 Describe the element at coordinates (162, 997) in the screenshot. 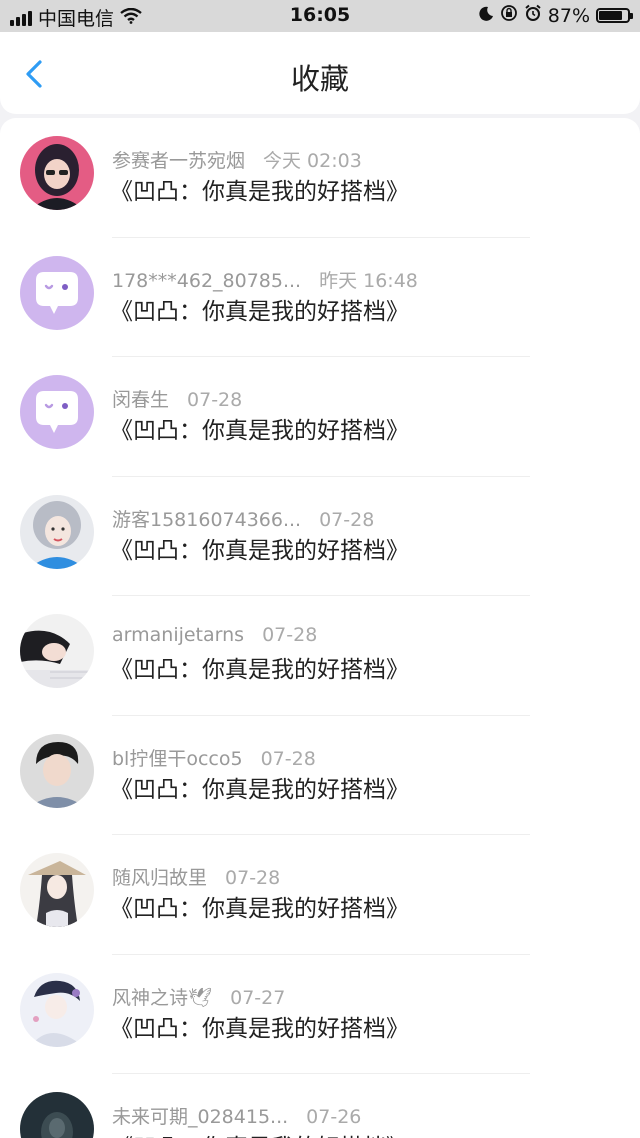

I see `user-name: 风神之诗🕊` at that location.